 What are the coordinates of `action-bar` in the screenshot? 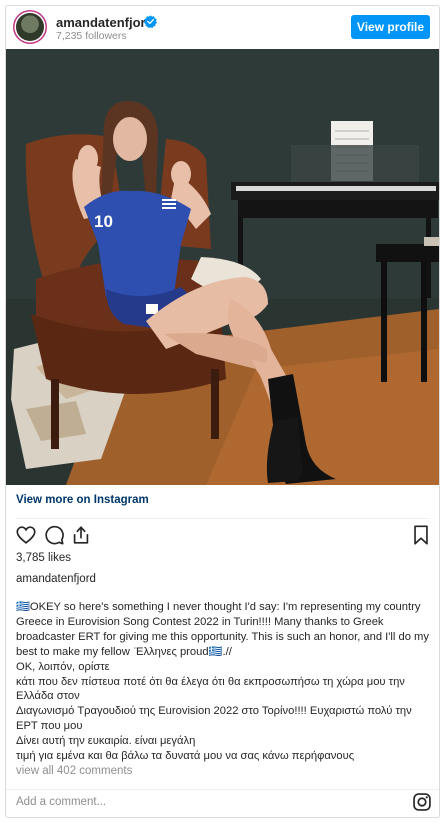 It's located at (222, 536).